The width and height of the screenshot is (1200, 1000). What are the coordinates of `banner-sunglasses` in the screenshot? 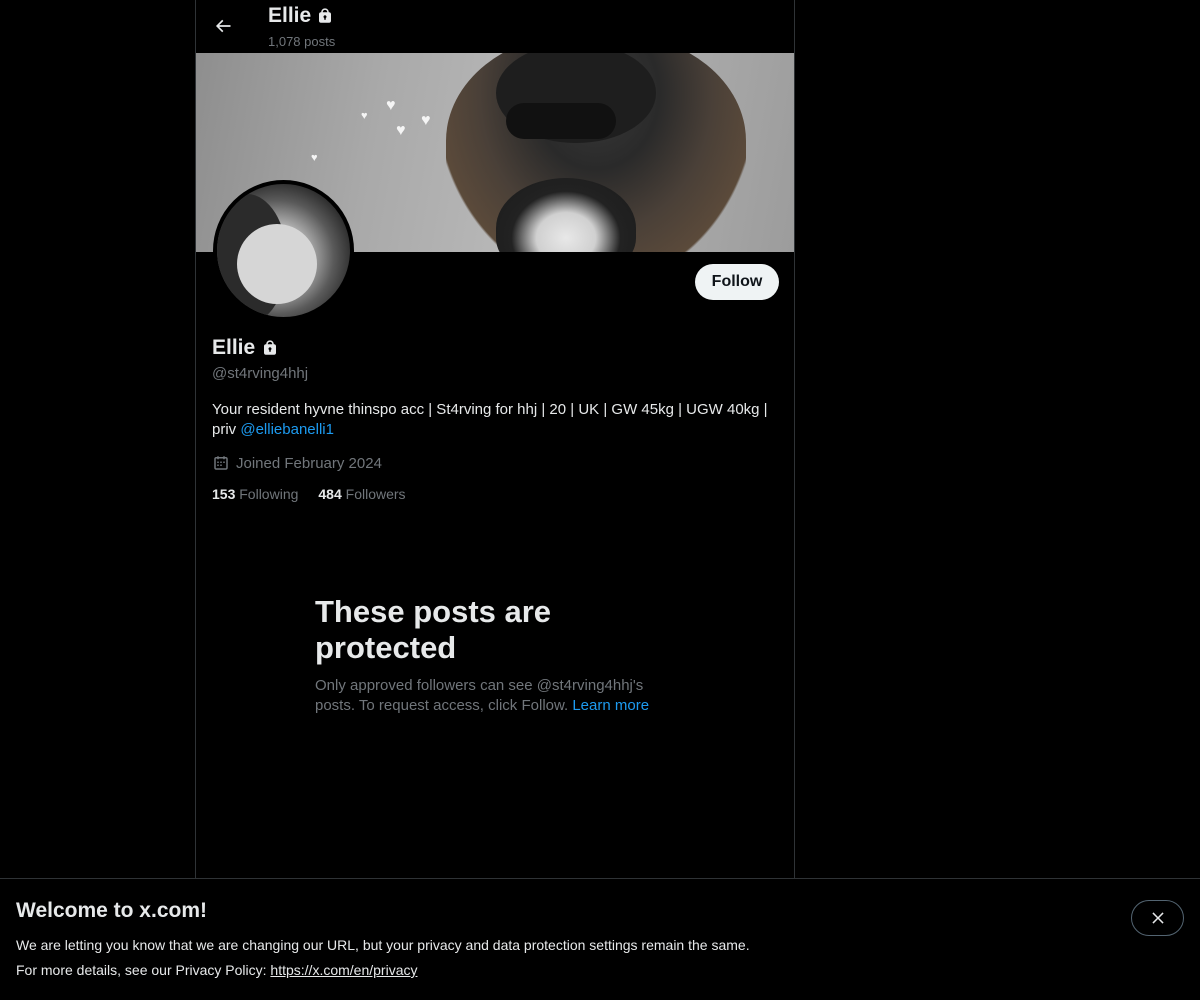 It's located at (561, 121).